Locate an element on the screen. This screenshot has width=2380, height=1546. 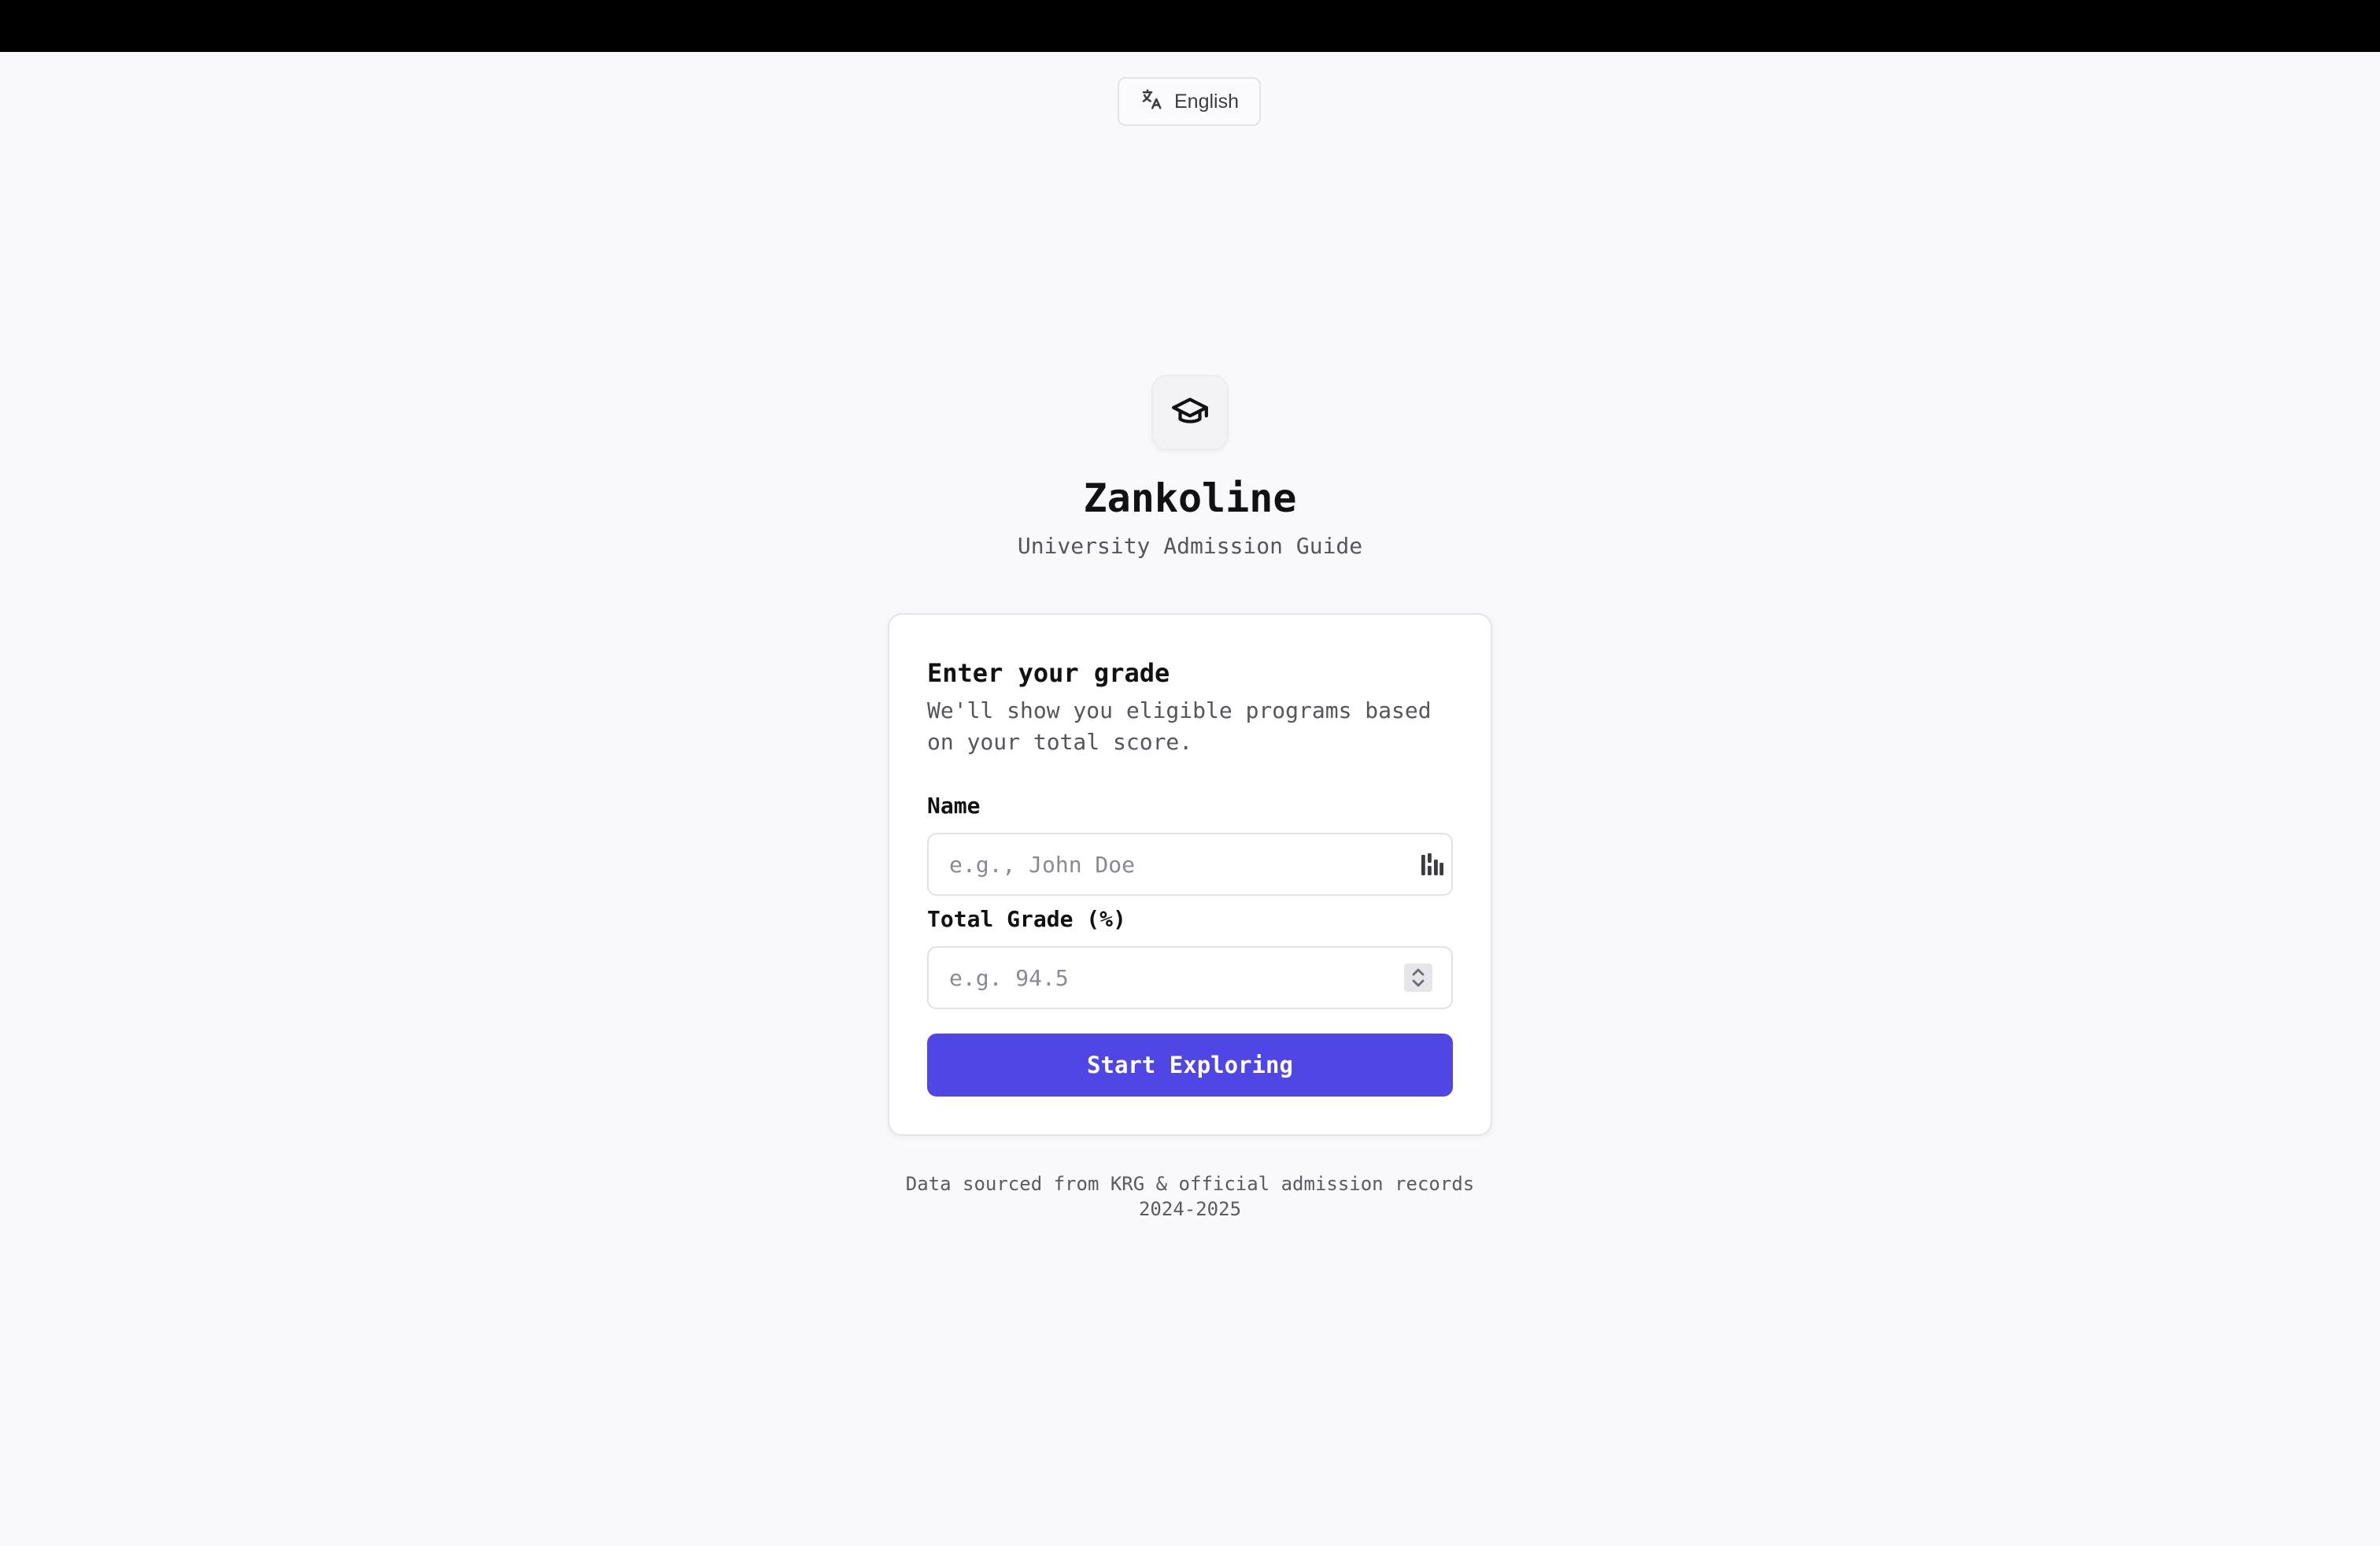
app-title: Zankoline is located at coordinates (1190, 498).